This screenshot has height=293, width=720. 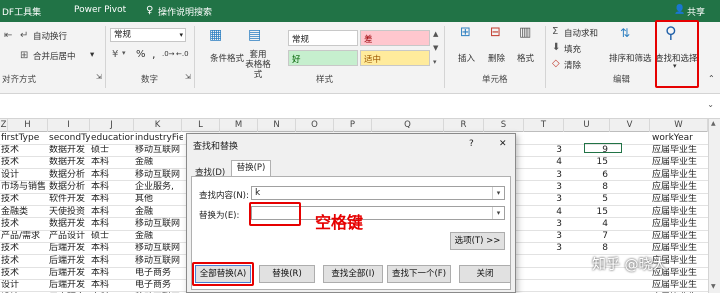 What do you see at coordinates (544, 125) in the screenshot?
I see `col-header: T` at bounding box center [544, 125].